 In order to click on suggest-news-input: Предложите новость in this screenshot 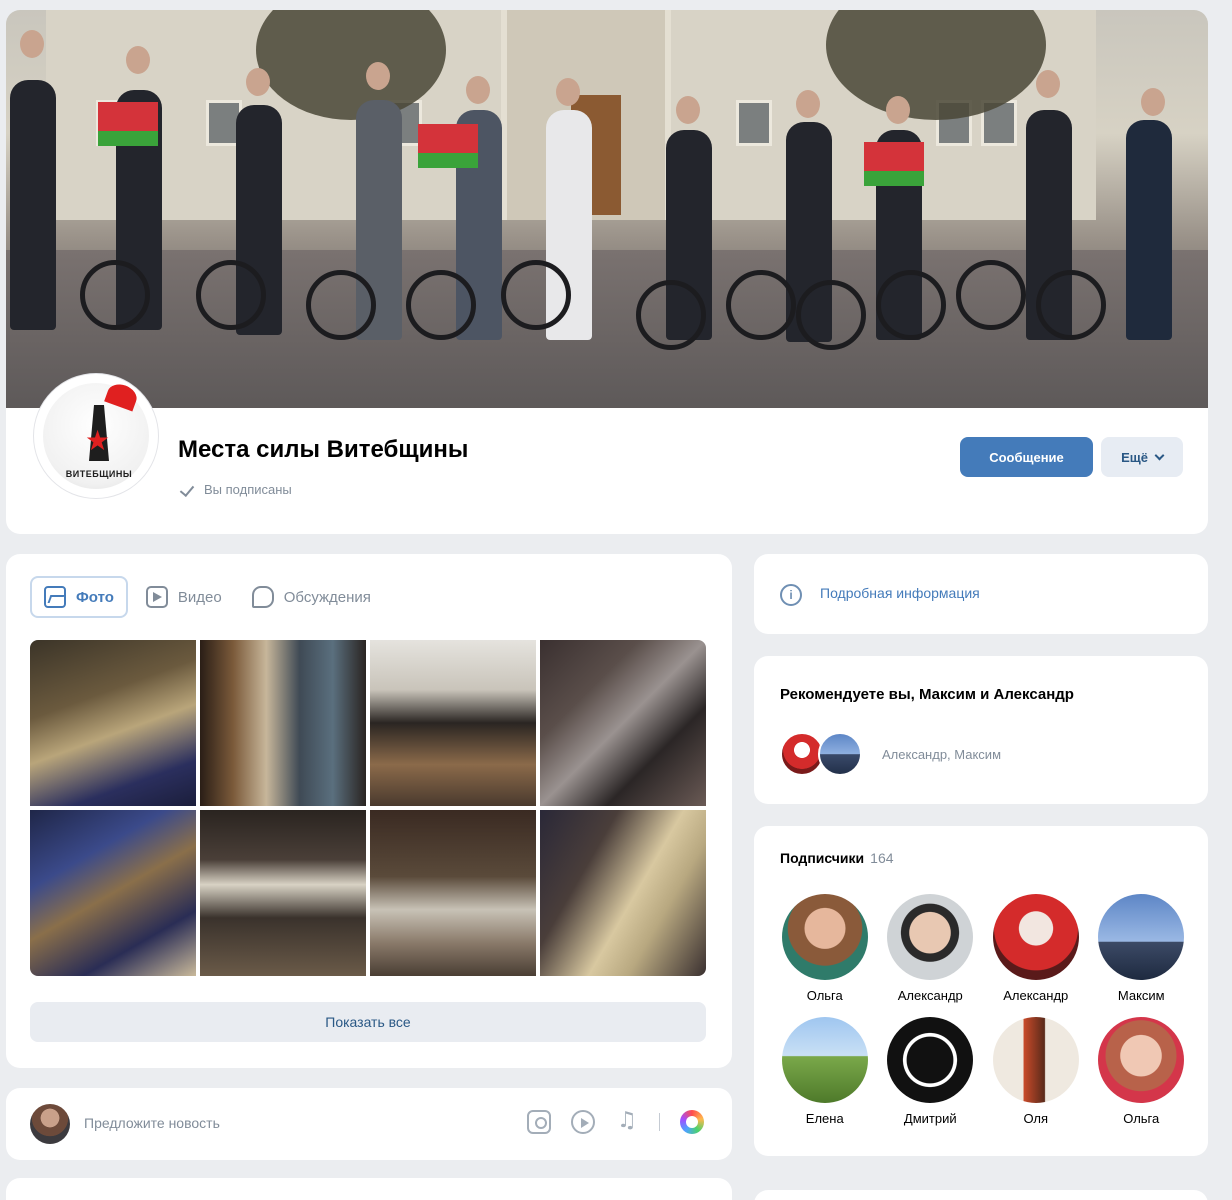, I will do `click(152, 1123)`.